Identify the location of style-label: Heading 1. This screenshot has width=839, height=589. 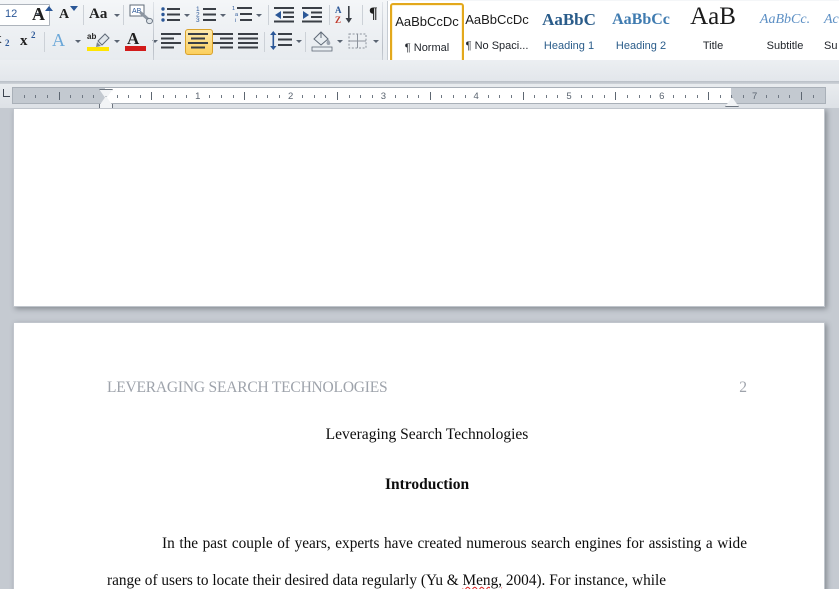
(569, 46).